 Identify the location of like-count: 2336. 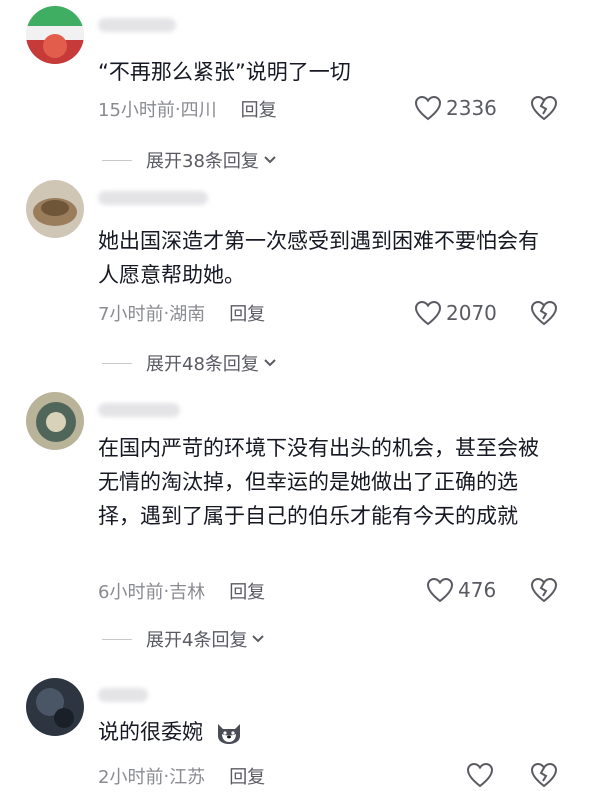
(471, 108).